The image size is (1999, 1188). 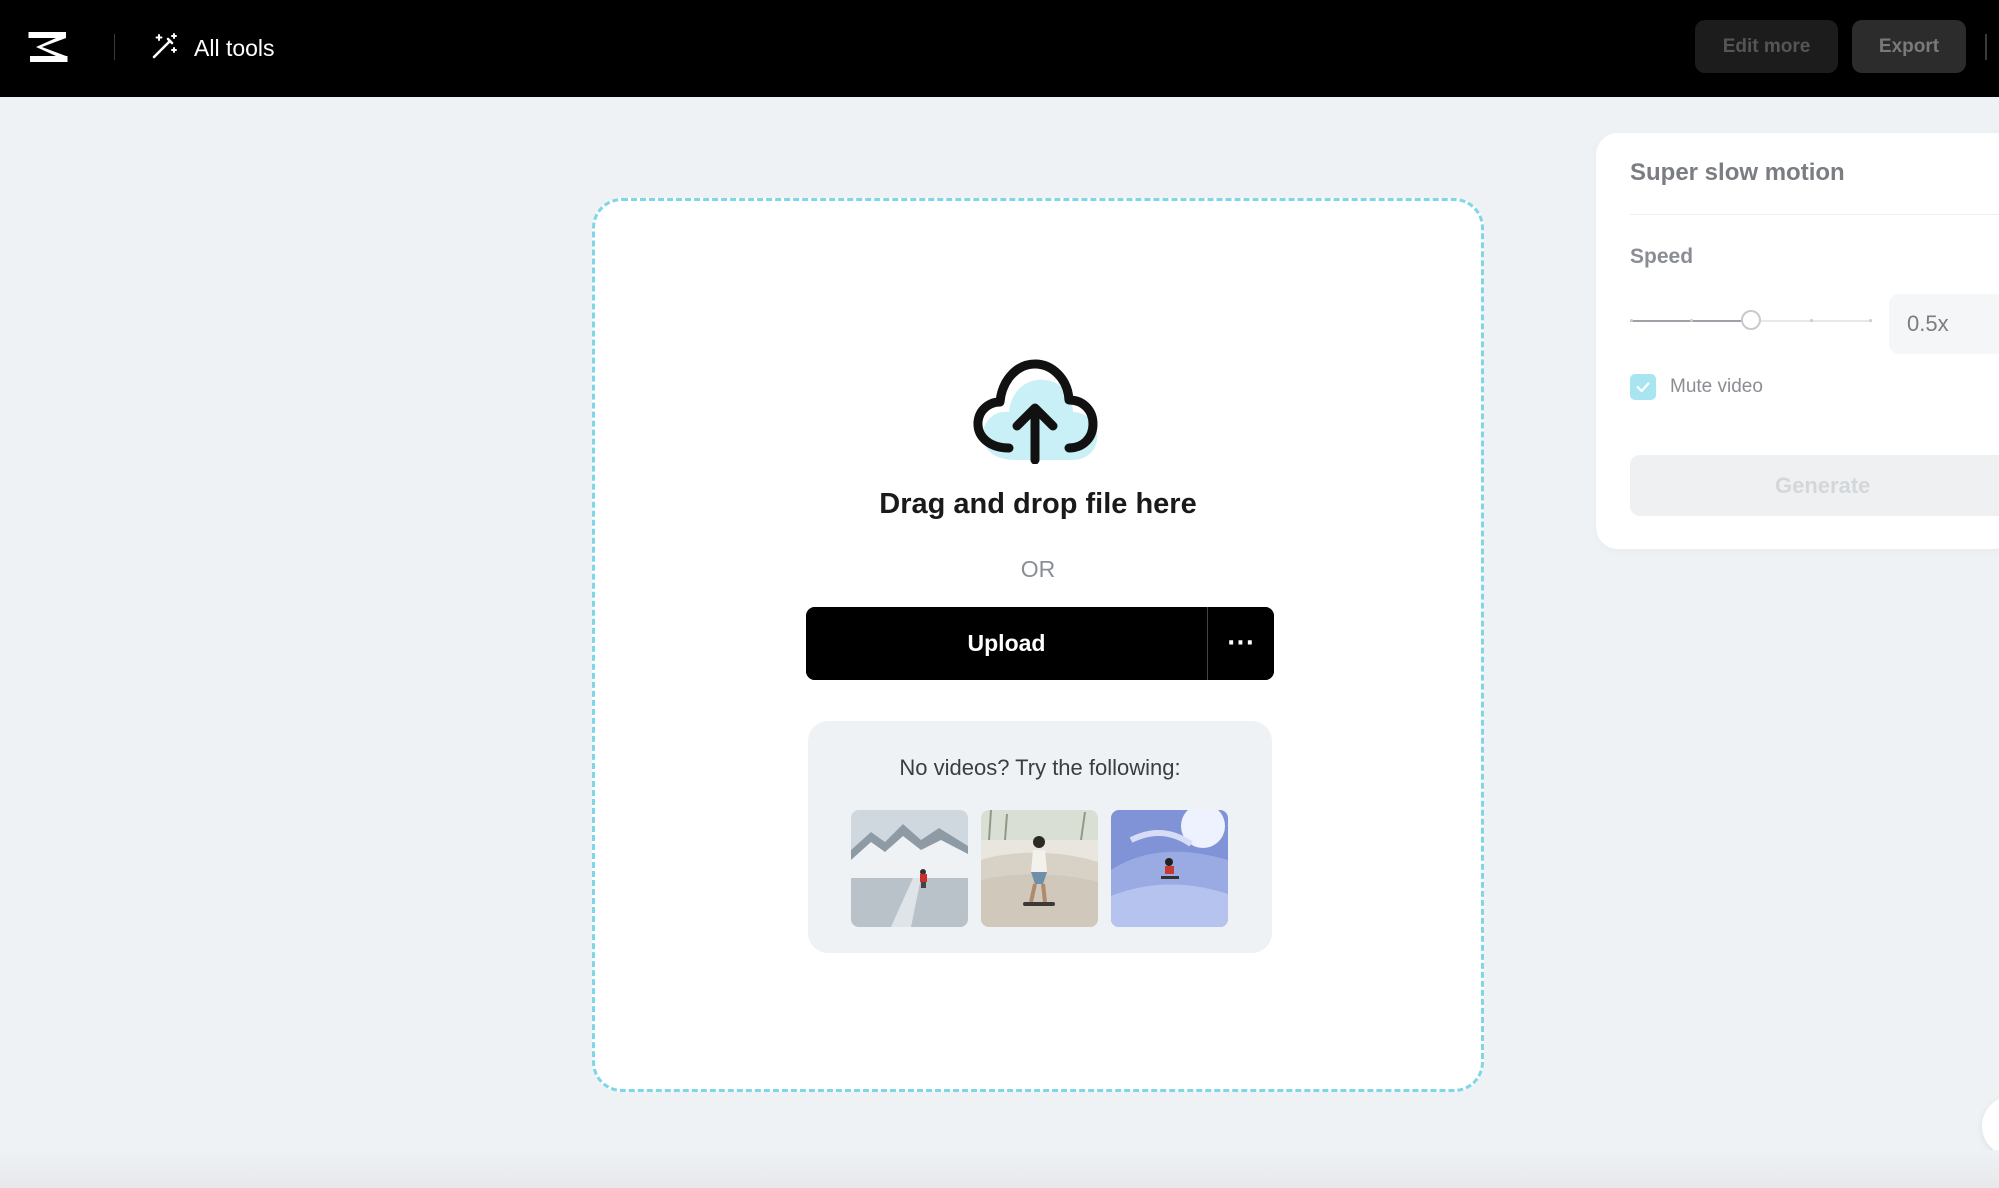 What do you see at coordinates (1643, 387) in the screenshot?
I see `check-icon` at bounding box center [1643, 387].